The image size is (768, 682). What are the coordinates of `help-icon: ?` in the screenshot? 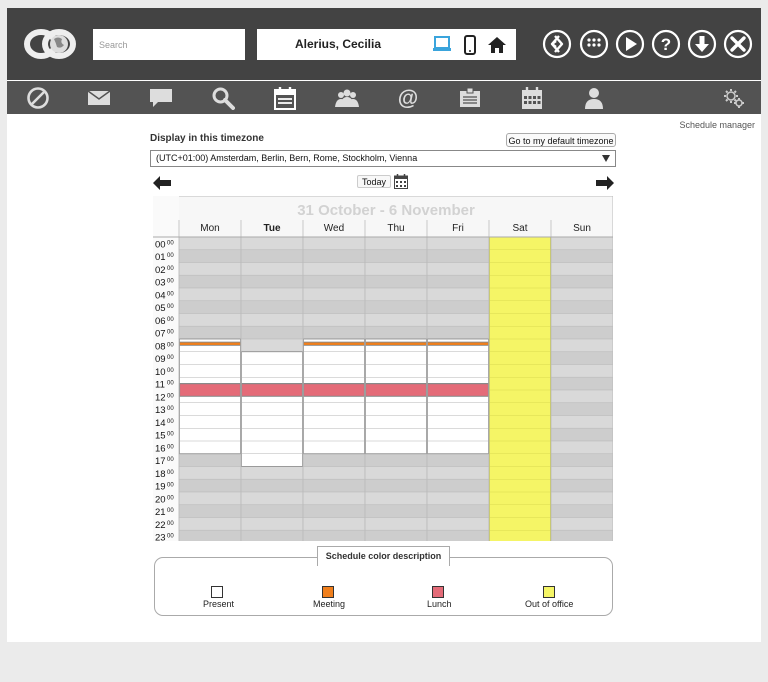 It's located at (666, 44).